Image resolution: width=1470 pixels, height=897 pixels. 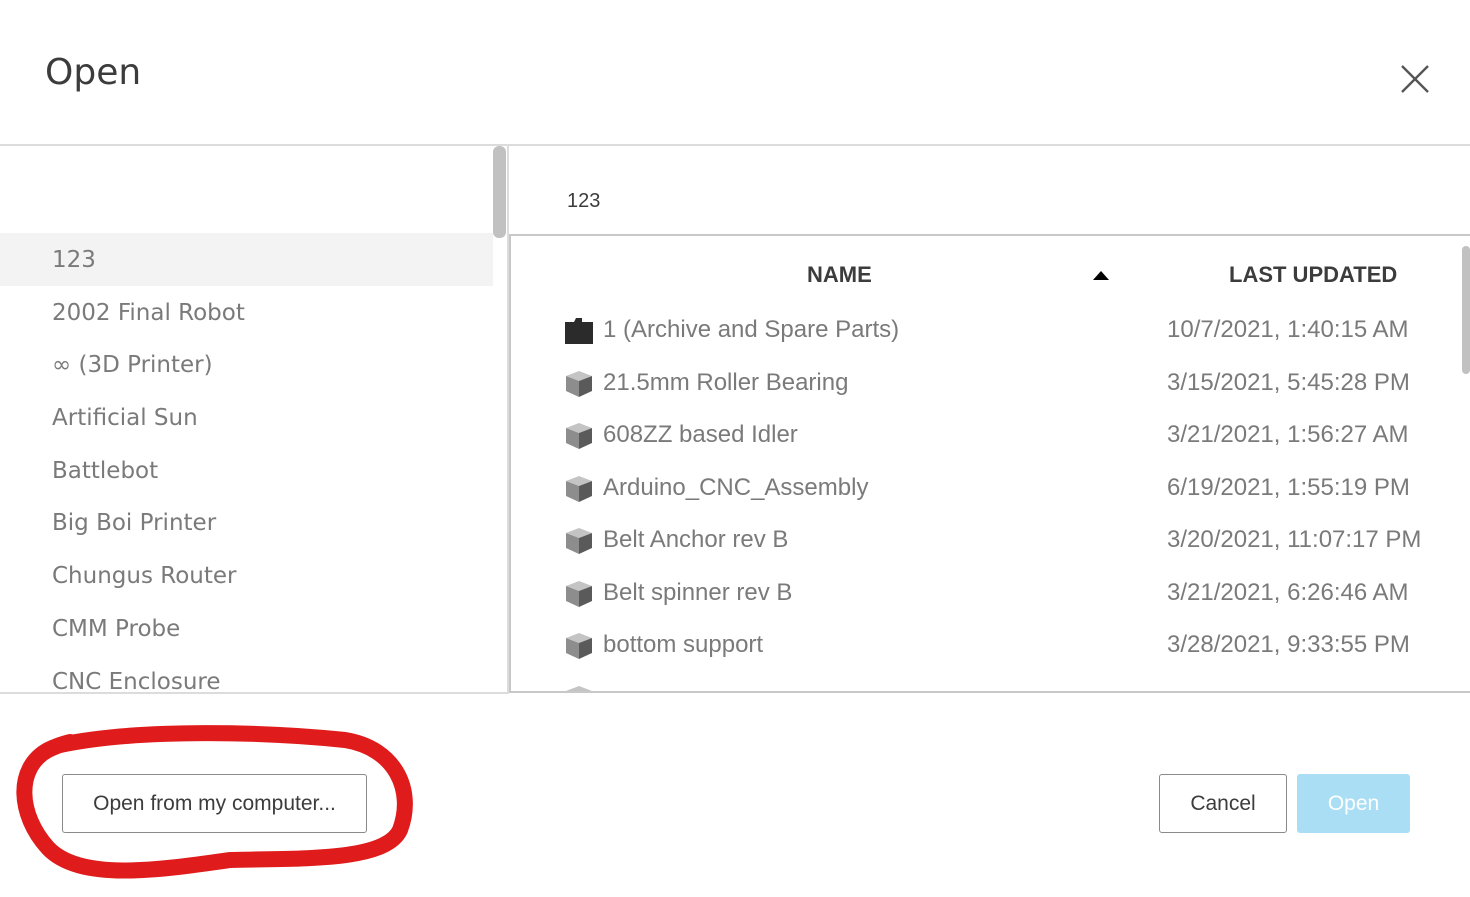 I want to click on table-row: bottom support 3/28/2021, 9:33:55 PM, so click(x=981, y=645).